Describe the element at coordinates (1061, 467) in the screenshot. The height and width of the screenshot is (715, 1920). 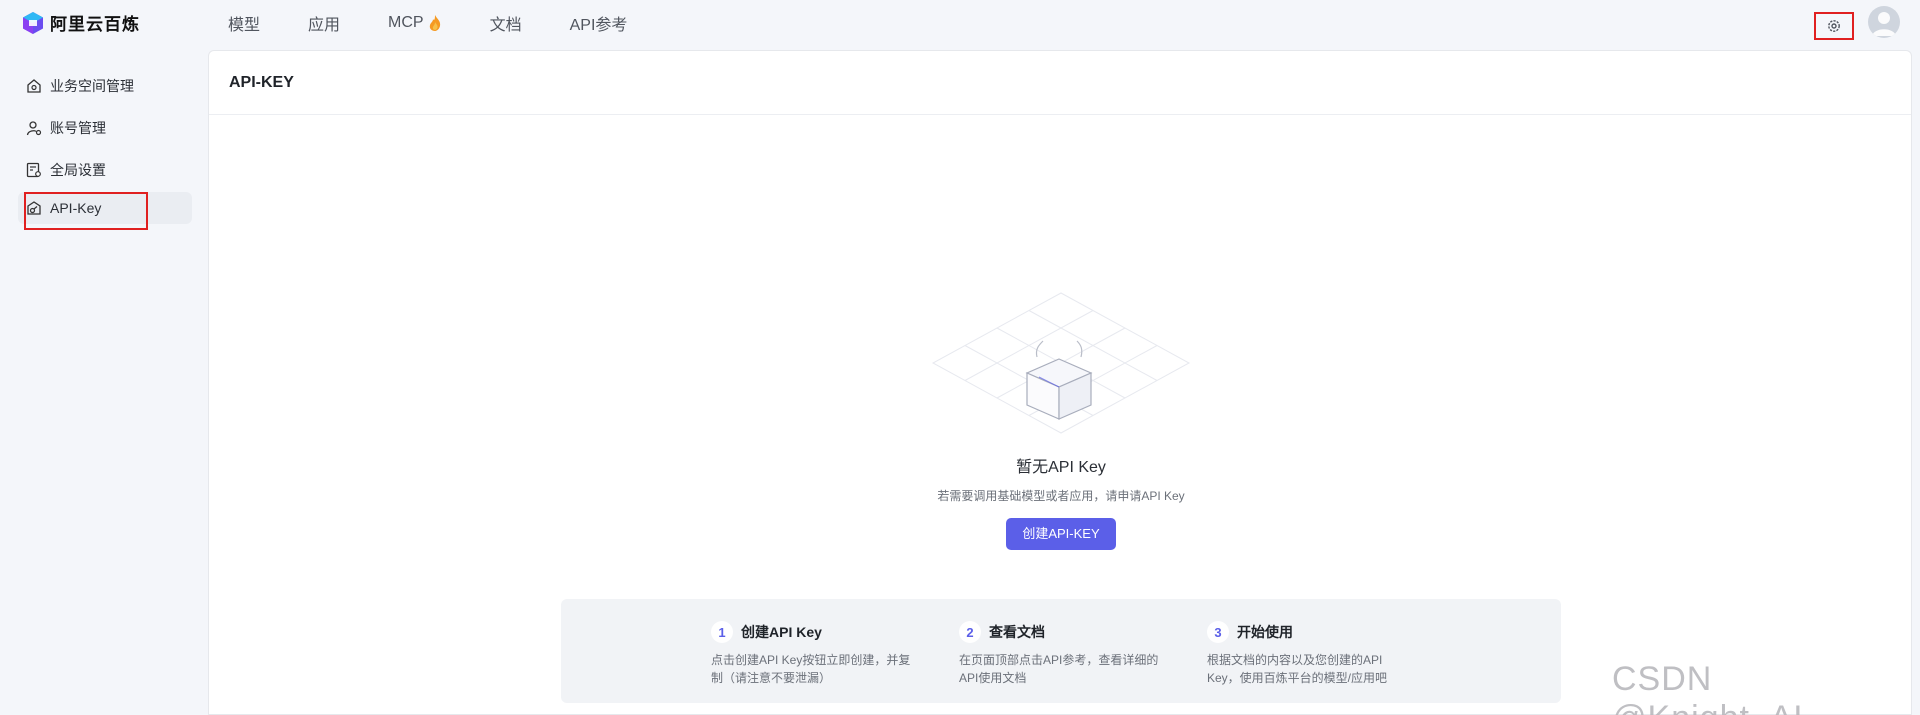
I see `empty-title: 暂无API Key` at that location.